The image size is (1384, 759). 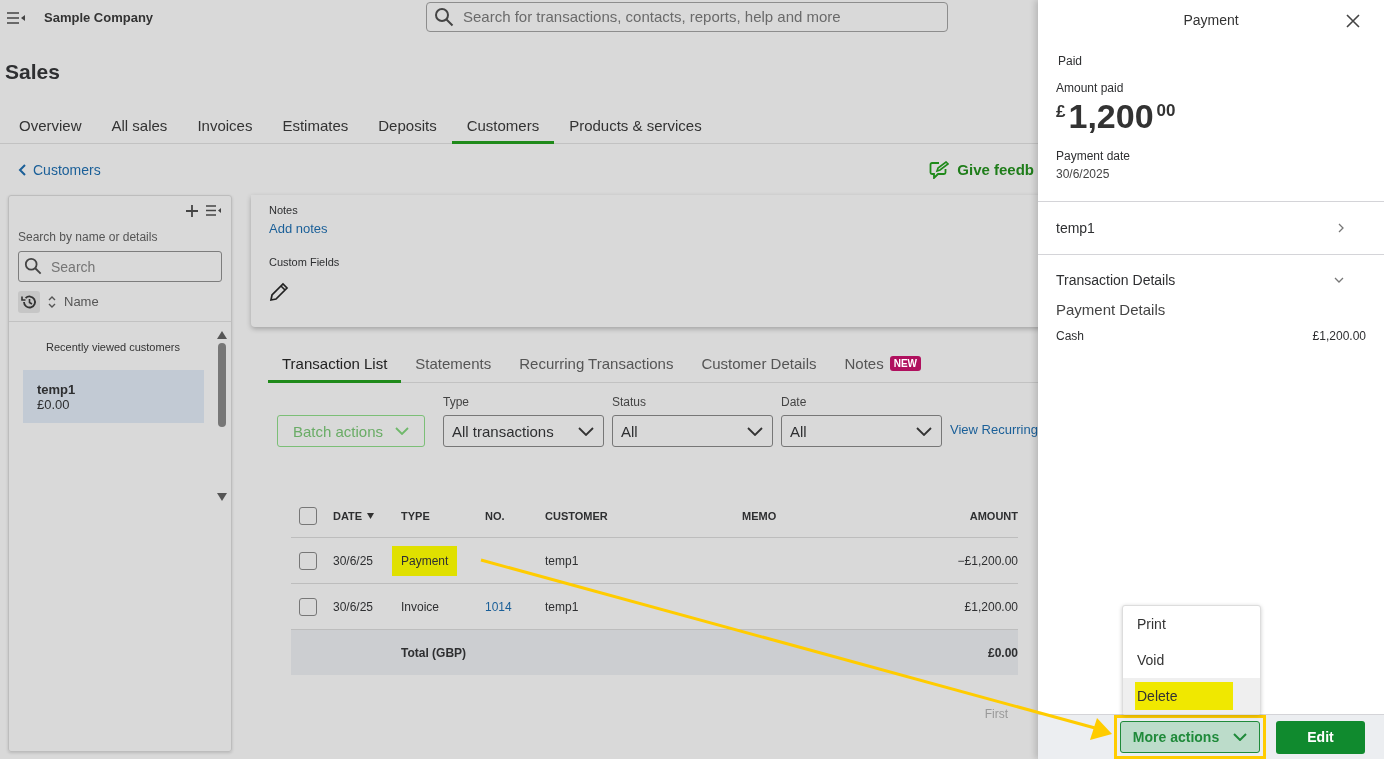 What do you see at coordinates (407, 124) in the screenshot?
I see `tab: Deposits` at bounding box center [407, 124].